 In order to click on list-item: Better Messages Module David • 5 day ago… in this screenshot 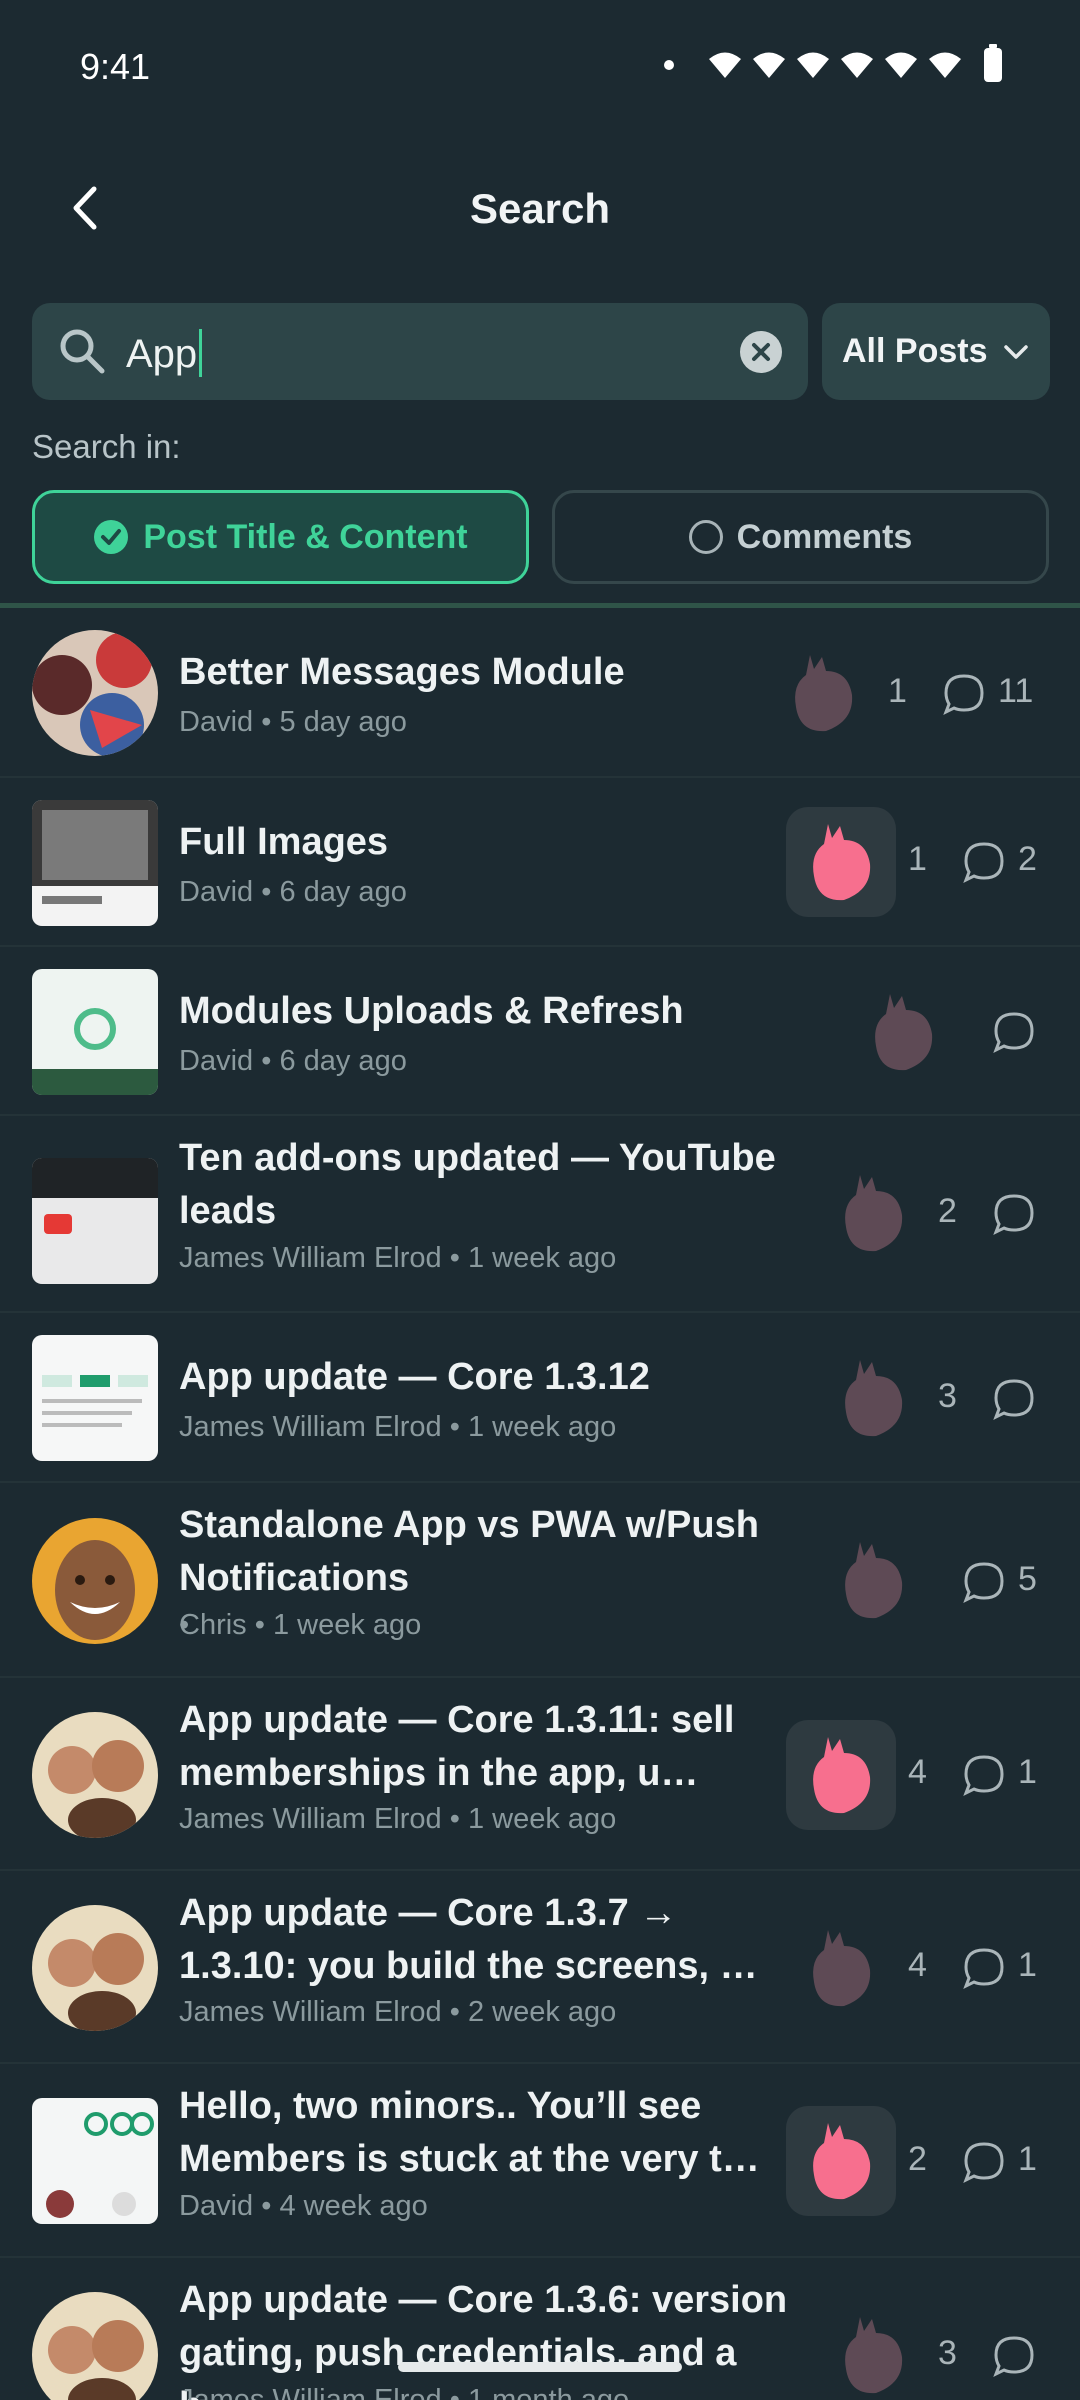, I will do `click(540, 693)`.